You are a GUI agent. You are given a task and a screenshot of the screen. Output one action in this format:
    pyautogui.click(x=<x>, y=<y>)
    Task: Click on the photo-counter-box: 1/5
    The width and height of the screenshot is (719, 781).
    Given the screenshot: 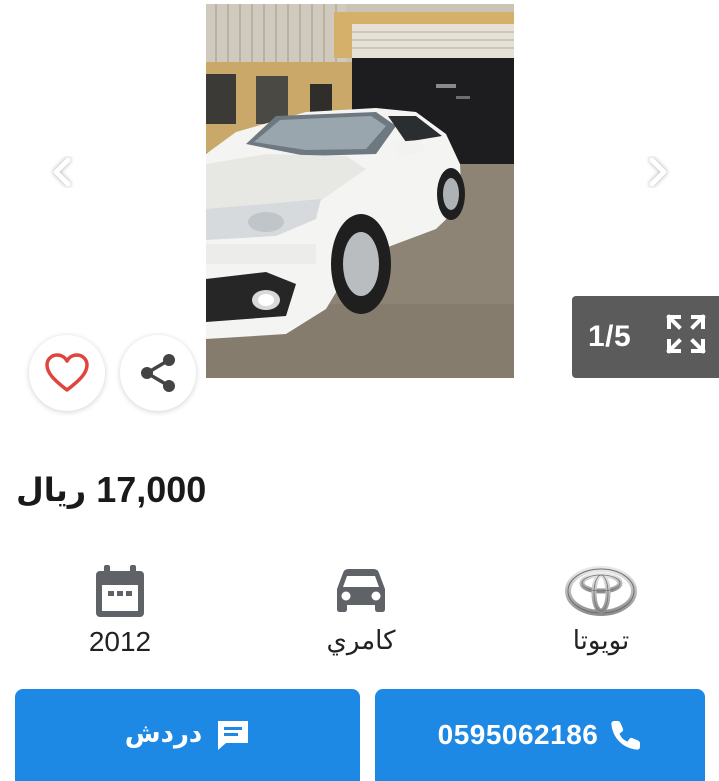 What is the action you would take?
    pyautogui.click(x=645, y=337)
    